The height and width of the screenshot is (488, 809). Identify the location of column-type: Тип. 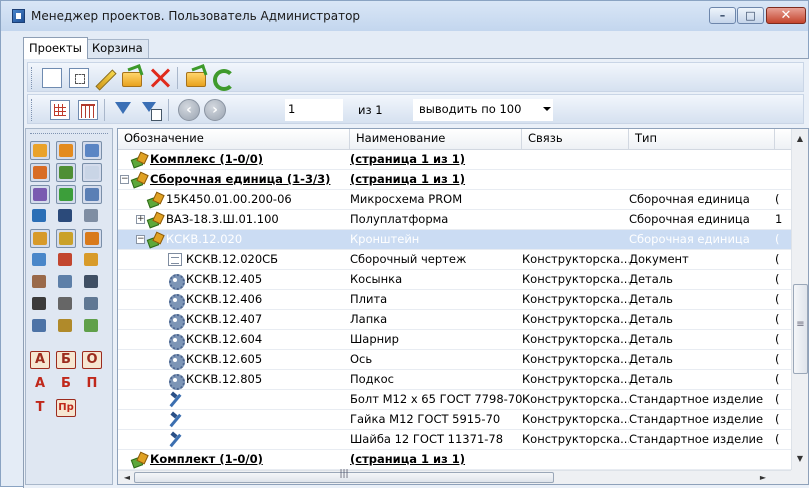
(702, 139).